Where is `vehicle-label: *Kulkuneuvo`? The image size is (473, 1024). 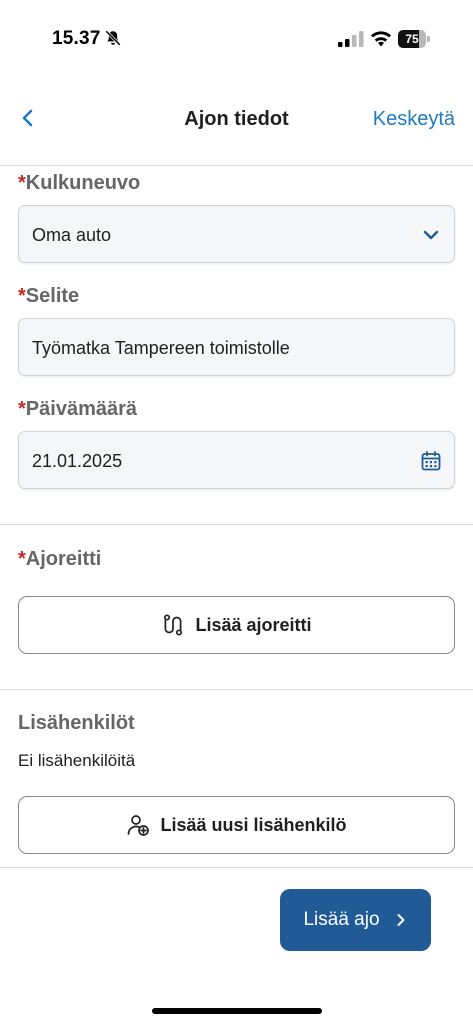
vehicle-label: *Kulkuneuvo is located at coordinates (79, 183).